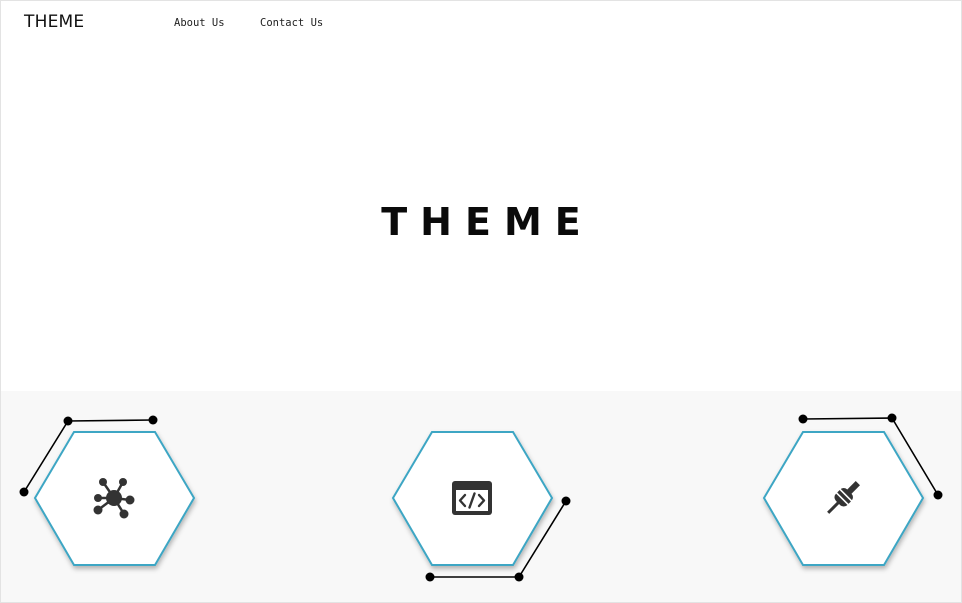 The image size is (962, 603). Describe the element at coordinates (291, 23) in the screenshot. I see `nav-link-contact-us: Contact Us` at that location.